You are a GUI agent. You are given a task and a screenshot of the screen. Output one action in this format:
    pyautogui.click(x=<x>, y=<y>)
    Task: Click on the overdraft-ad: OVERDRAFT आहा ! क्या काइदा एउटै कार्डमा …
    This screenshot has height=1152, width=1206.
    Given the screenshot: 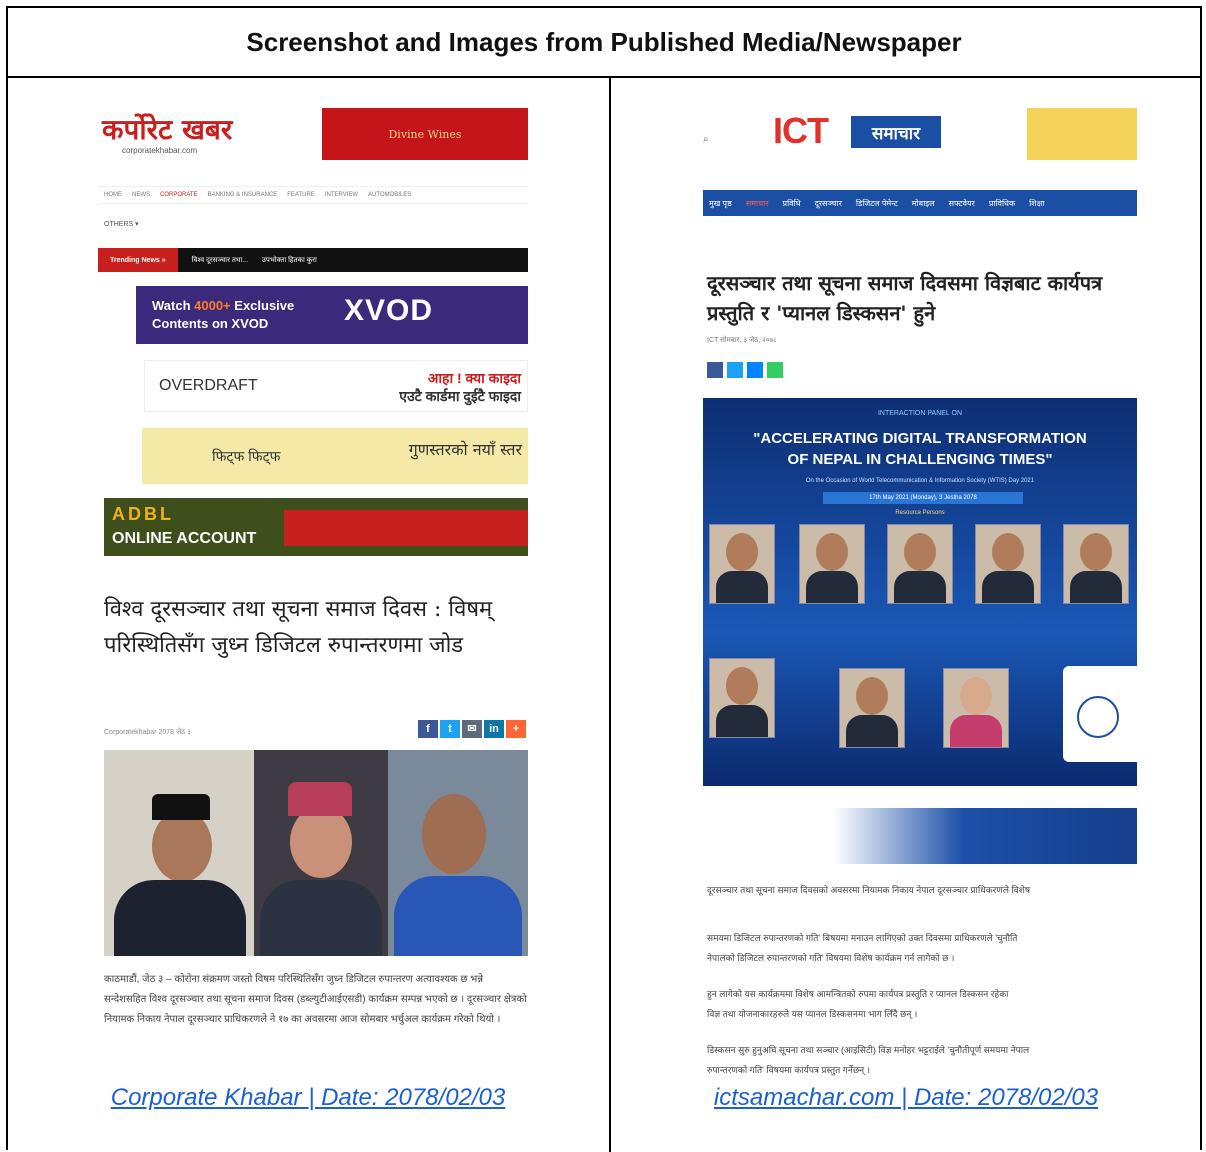 What is the action you would take?
    pyautogui.click(x=336, y=386)
    